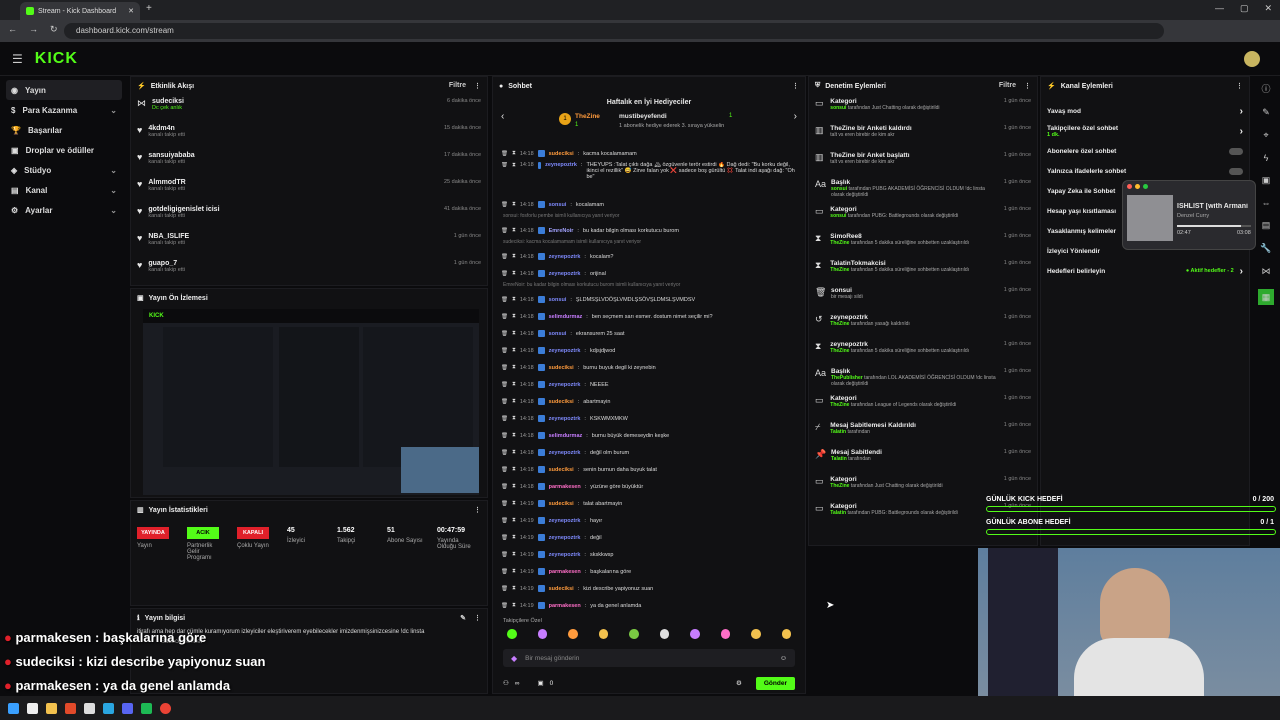 The height and width of the screenshot is (720, 1280). What do you see at coordinates (54, 29) in the screenshot?
I see `reload-icon: ↻` at bounding box center [54, 29].